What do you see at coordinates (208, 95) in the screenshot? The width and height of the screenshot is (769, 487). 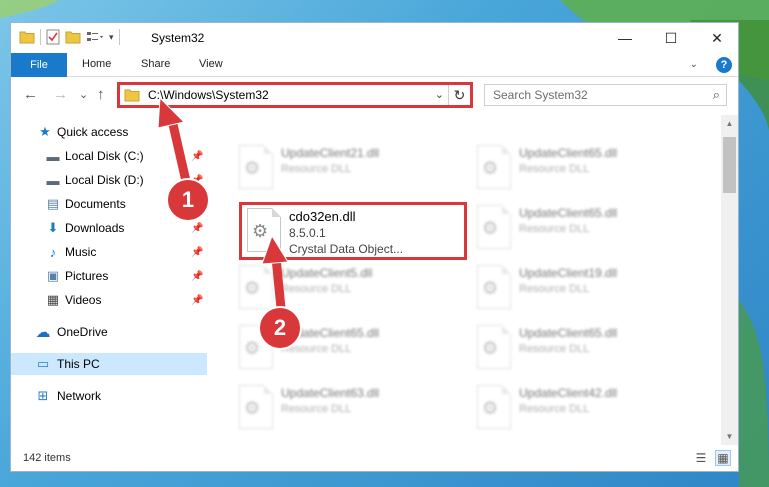 I see `address-path: C:\Windows\System32` at bounding box center [208, 95].